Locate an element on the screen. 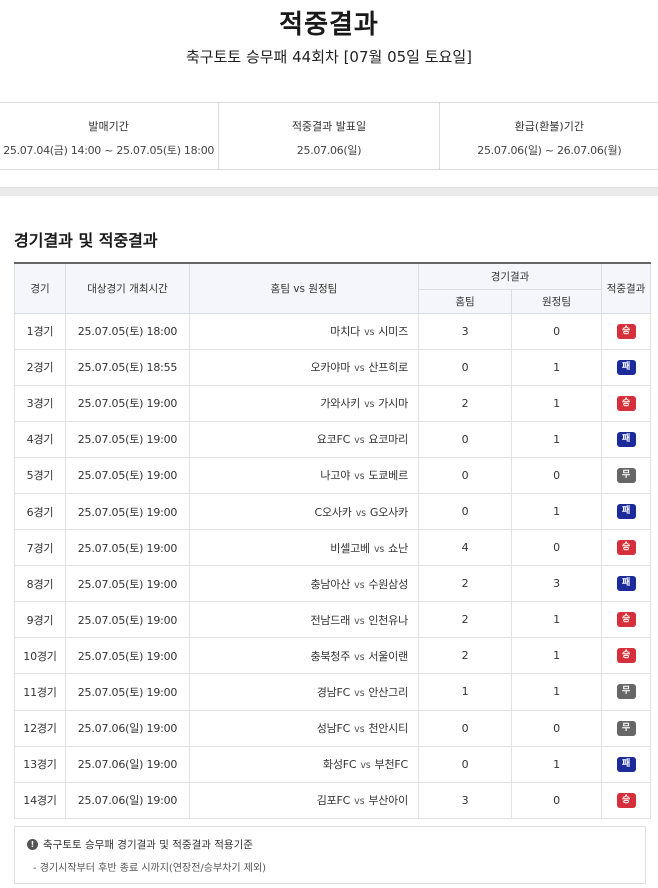 The image size is (658, 888). cell-teams: 비셀고베 vs 쇼난 is located at coordinates (304, 548).